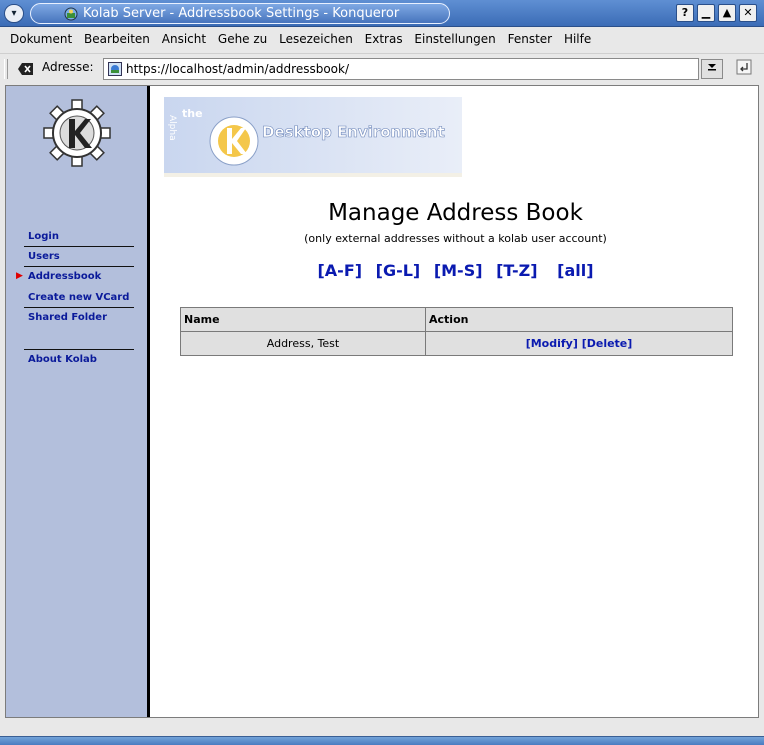  What do you see at coordinates (575, 270) in the screenshot?
I see `filter-all-link: [all]` at bounding box center [575, 270].